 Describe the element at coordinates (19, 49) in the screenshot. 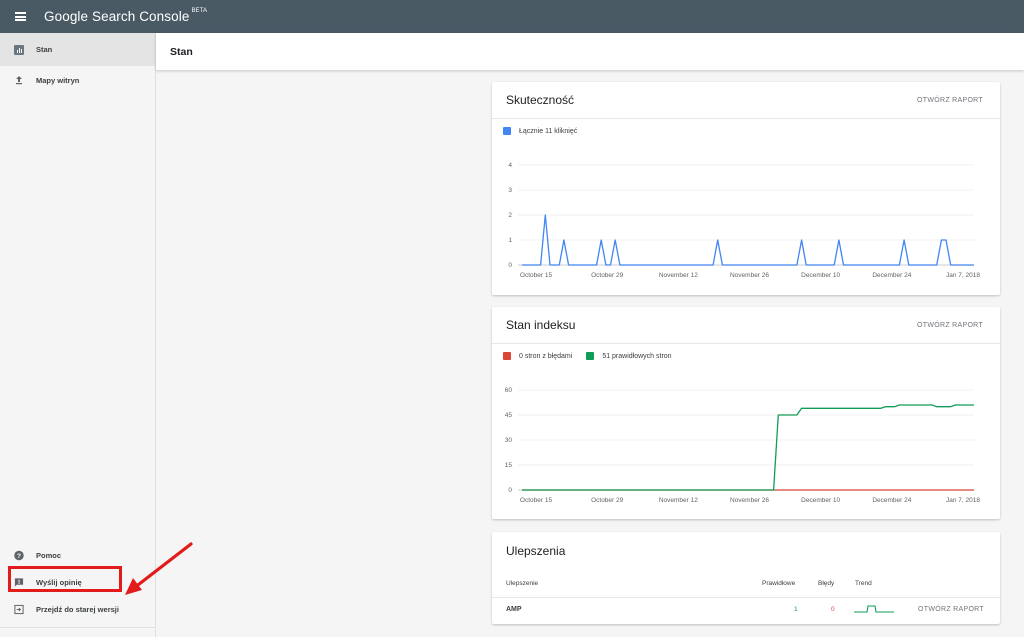

I see `stats-icon` at that location.